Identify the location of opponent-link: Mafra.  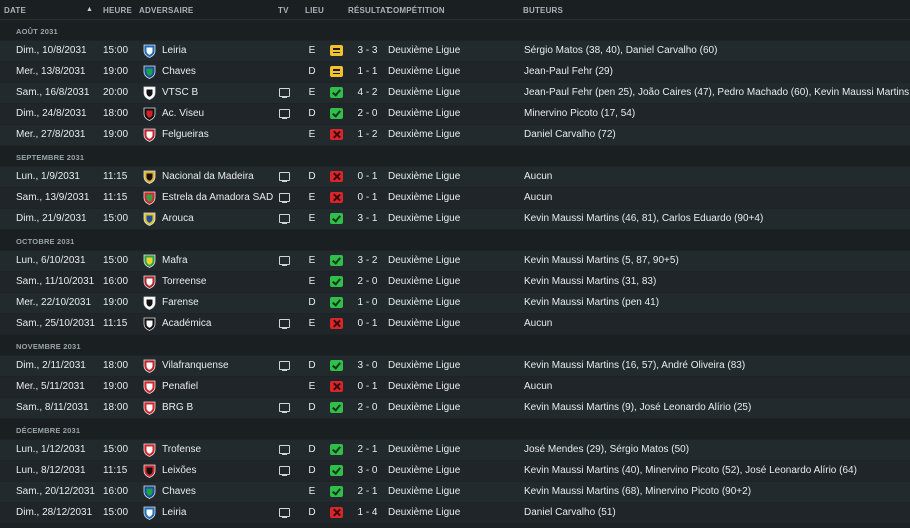
(175, 261).